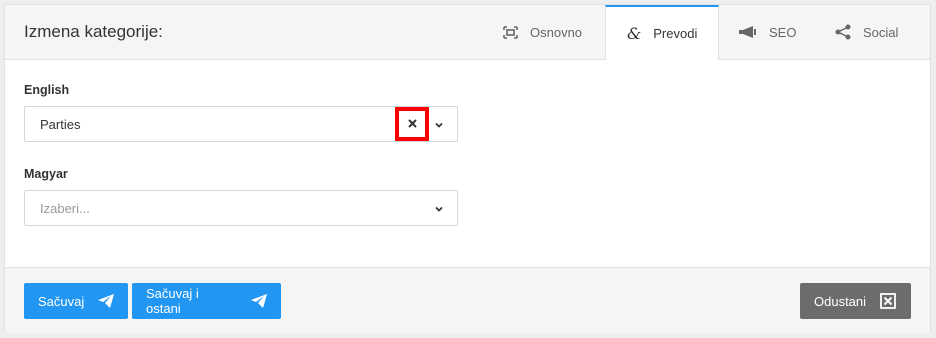 Image resolution: width=936 pixels, height=338 pixels. What do you see at coordinates (843, 32) in the screenshot?
I see `share-icon` at bounding box center [843, 32].